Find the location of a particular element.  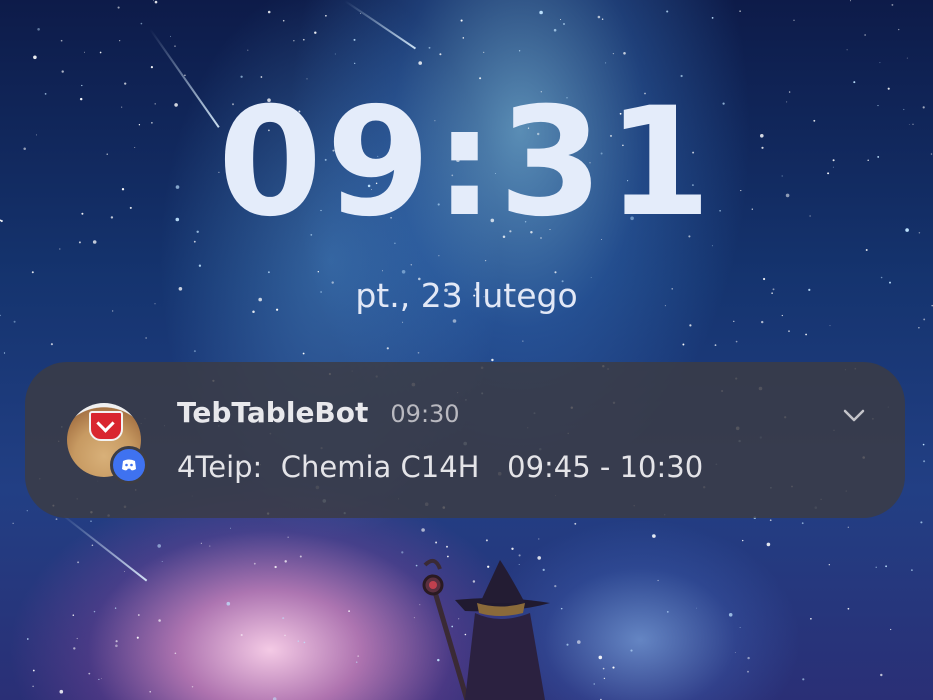

notification-message: 4Teip: Chemia C14H 09:45 - 10:30 is located at coordinates (440, 467).